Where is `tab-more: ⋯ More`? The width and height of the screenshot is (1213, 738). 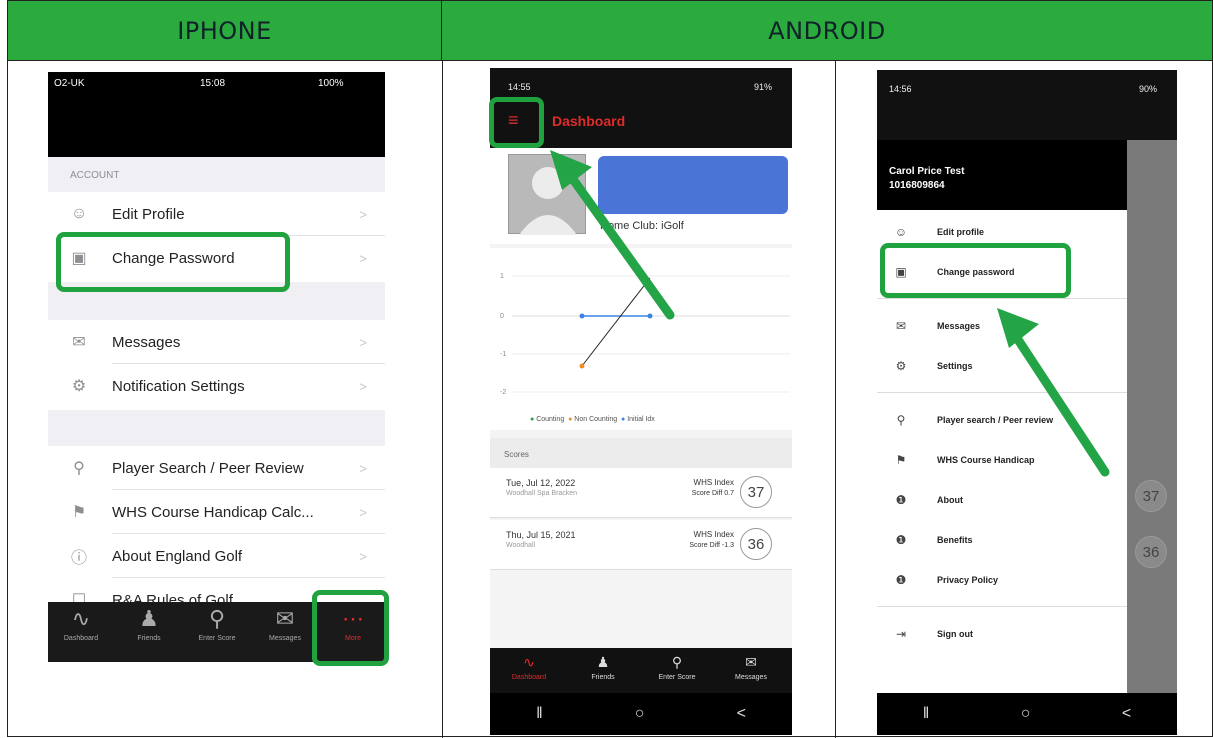 tab-more: ⋯ More is located at coordinates (353, 632).